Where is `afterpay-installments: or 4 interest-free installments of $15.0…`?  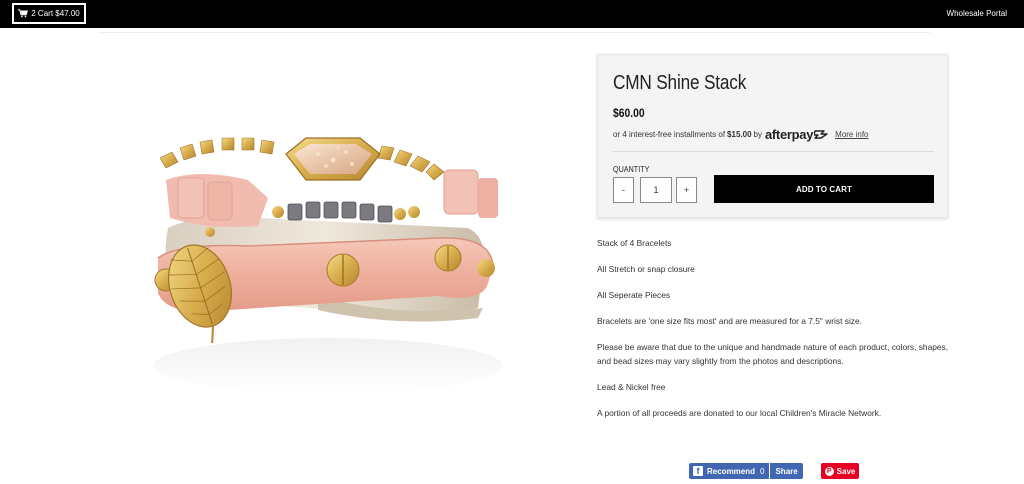
afterpay-installments: or 4 interest-free installments of $15.0… is located at coordinates (741, 134).